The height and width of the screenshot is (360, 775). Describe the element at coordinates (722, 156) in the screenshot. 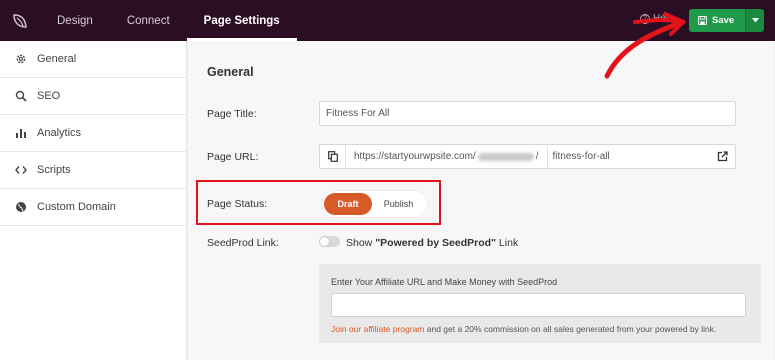

I see `external-link-icon` at that location.